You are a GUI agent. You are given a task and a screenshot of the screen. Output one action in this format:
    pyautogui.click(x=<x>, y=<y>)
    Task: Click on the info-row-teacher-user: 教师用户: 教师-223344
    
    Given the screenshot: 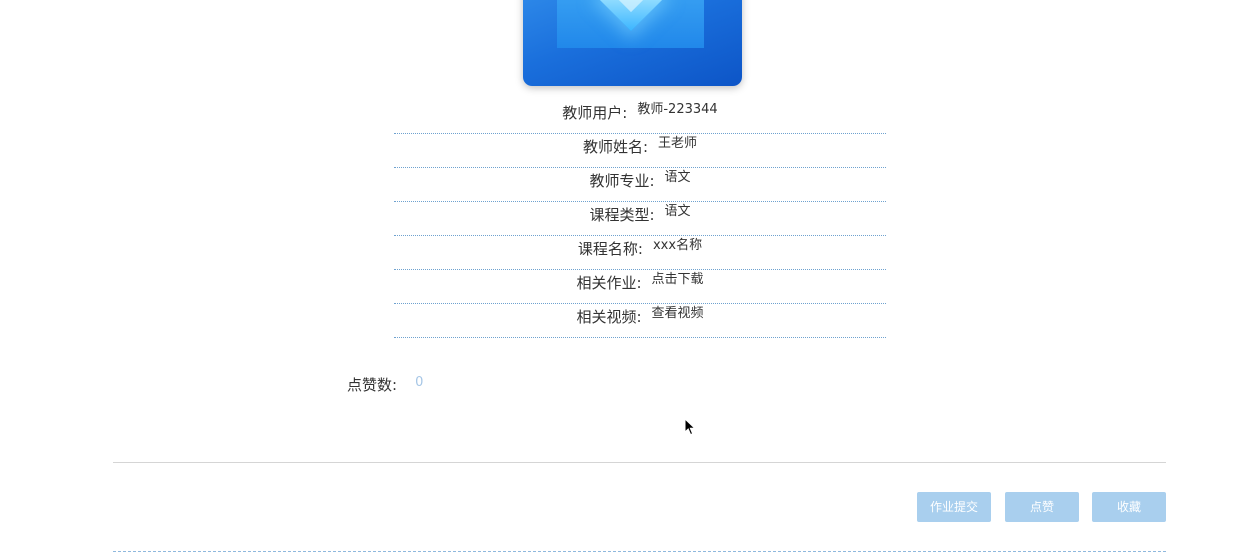 What is the action you would take?
    pyautogui.click(x=640, y=117)
    